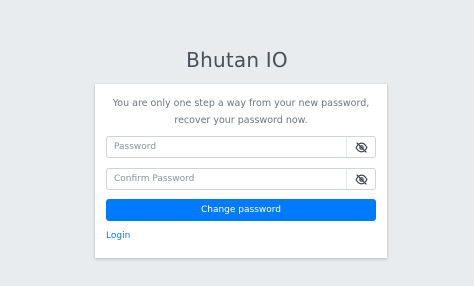  What do you see at coordinates (227, 147) in the screenshot?
I see `password-input` at bounding box center [227, 147].